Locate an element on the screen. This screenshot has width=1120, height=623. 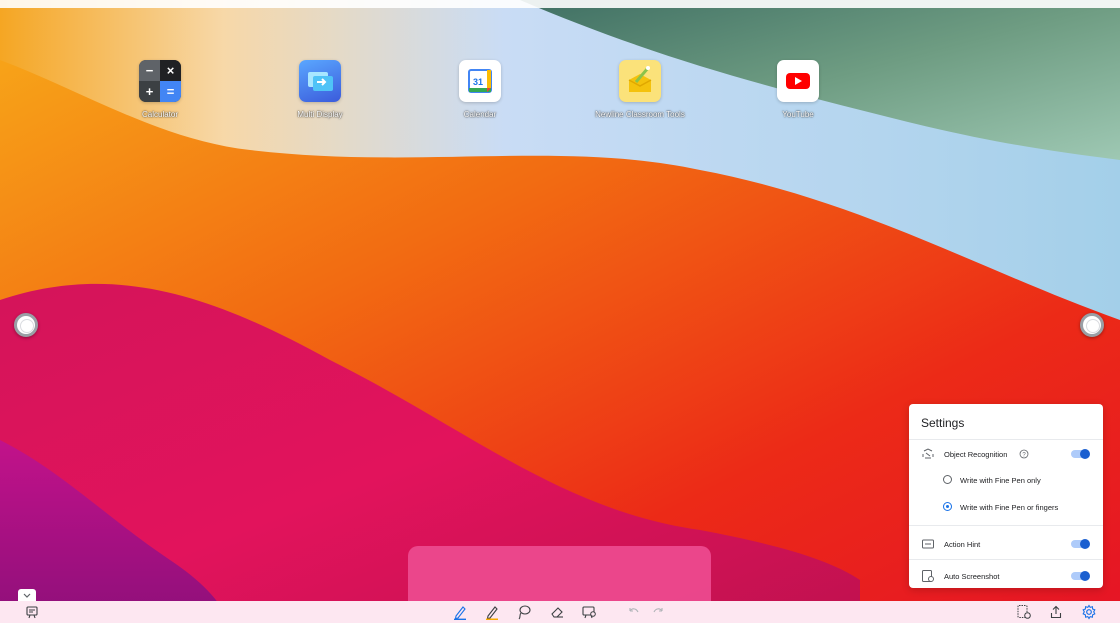
app-label: YouTube is located at coordinates (798, 114).